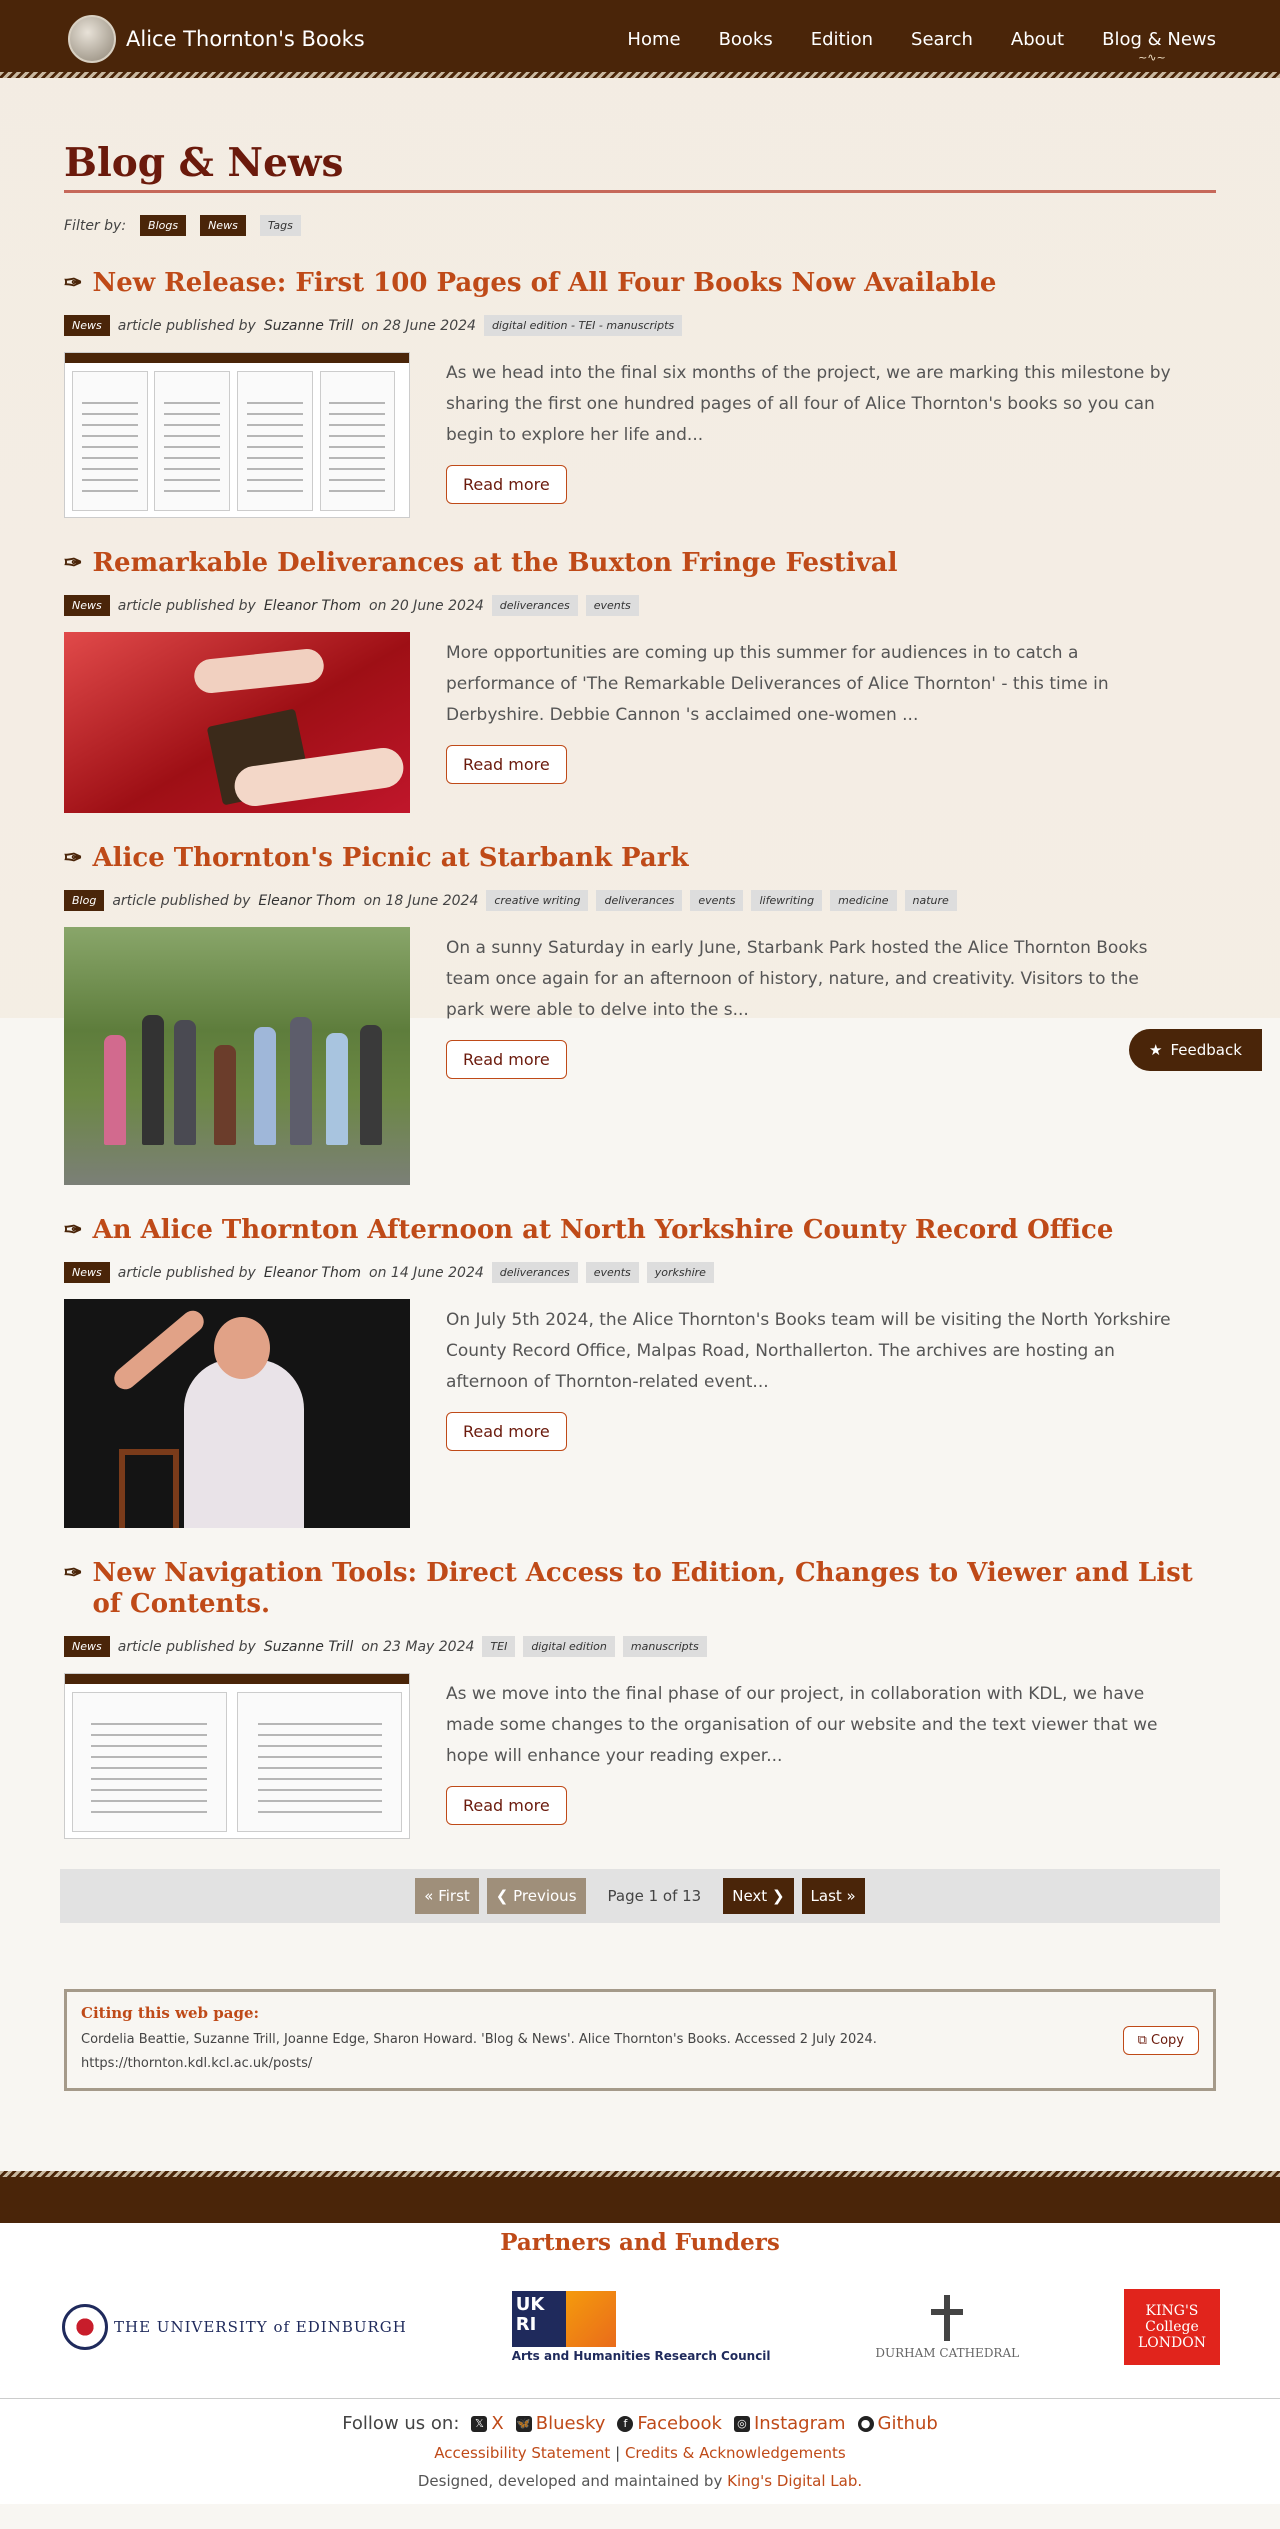  I want to click on post-title-text: Alice Thornton's Picnic at Starbank Park, so click(390, 858).